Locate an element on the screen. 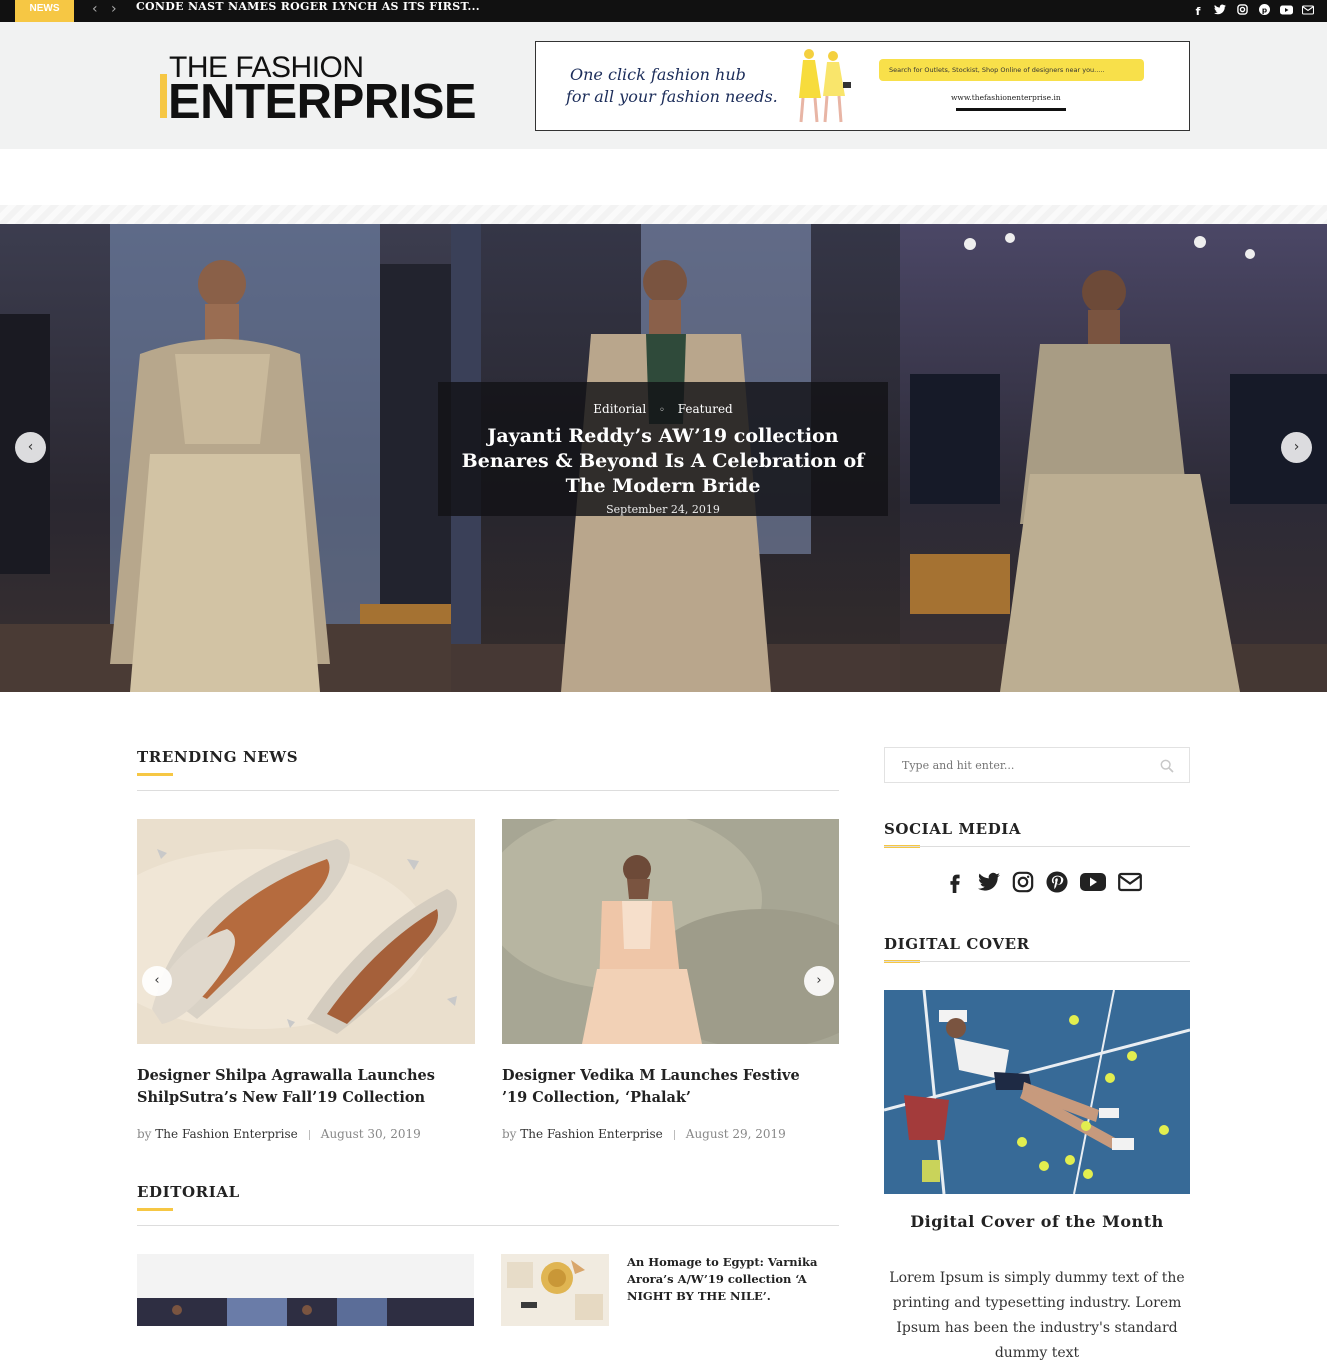 The image size is (1327, 1366). search-icon is located at coordinates (1167, 766).